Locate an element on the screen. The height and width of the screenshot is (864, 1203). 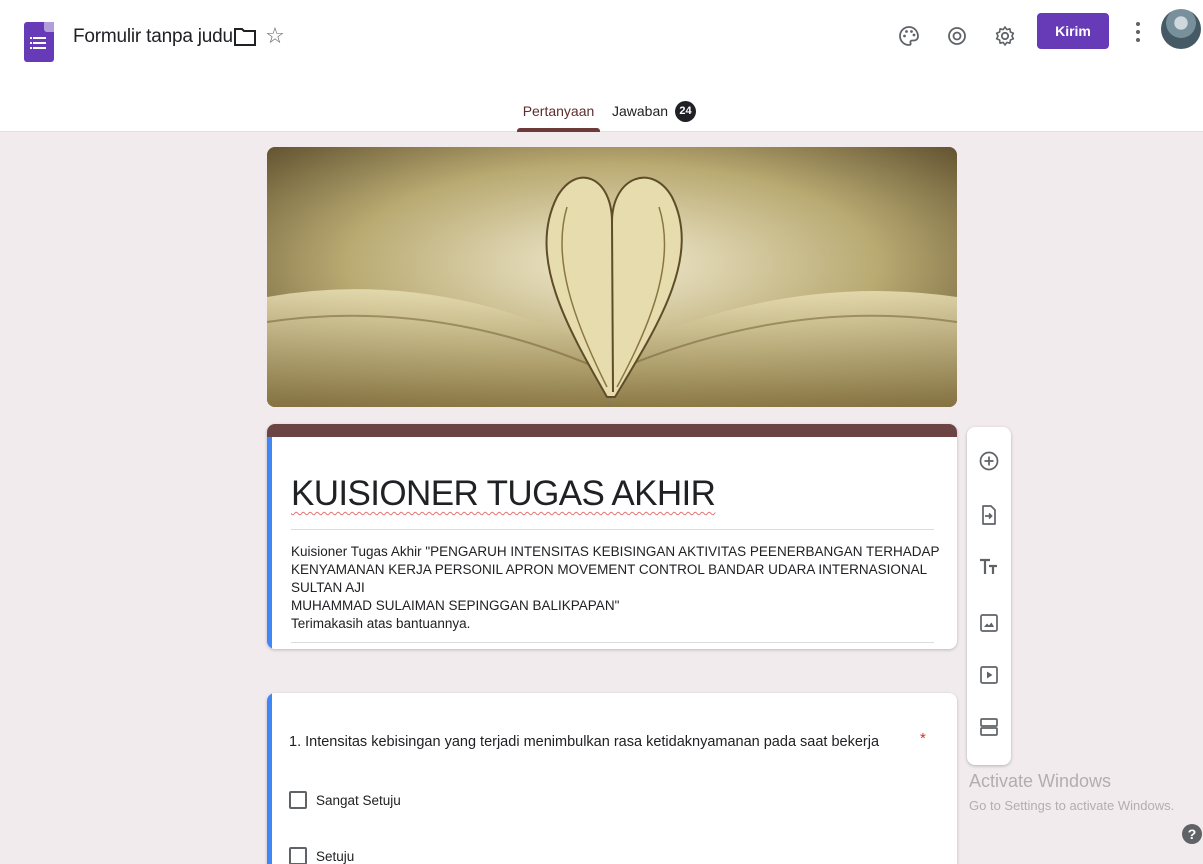
tab-questions-label: Pertanyaan is located at coordinates (558, 111).